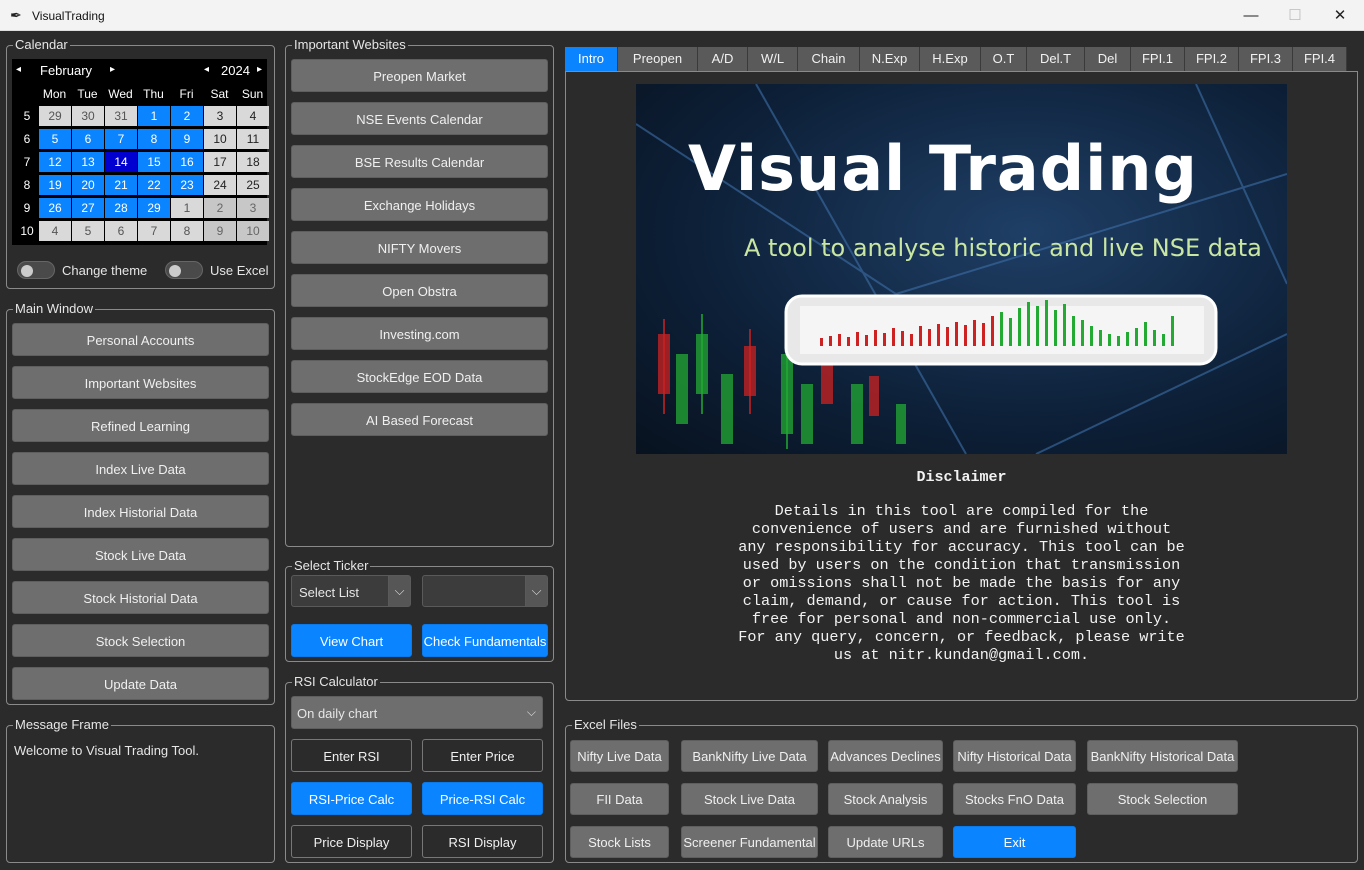 The width and height of the screenshot is (1364, 870). Describe the element at coordinates (1212, 59) in the screenshot. I see `tab-fpi-2: FPI.2` at that location.